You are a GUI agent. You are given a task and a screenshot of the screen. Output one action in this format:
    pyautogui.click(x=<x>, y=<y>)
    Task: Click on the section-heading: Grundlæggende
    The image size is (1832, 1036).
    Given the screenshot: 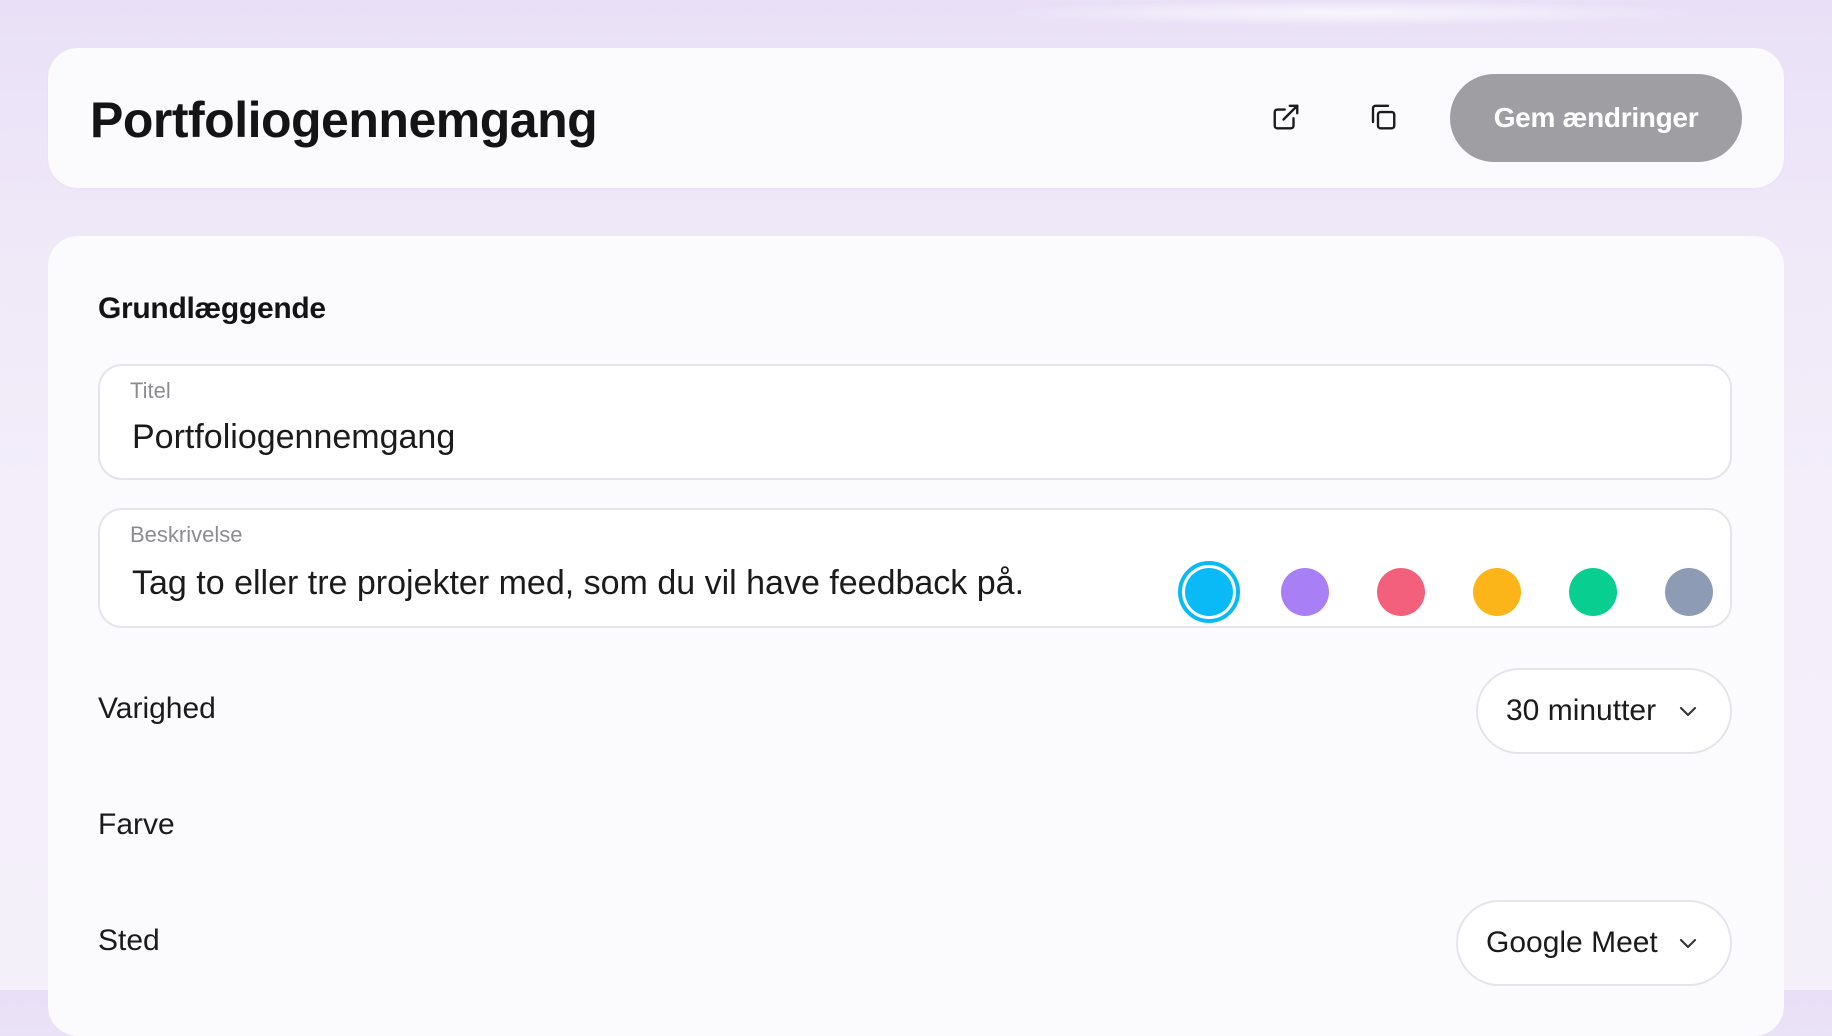 What is the action you would take?
    pyautogui.click(x=212, y=308)
    